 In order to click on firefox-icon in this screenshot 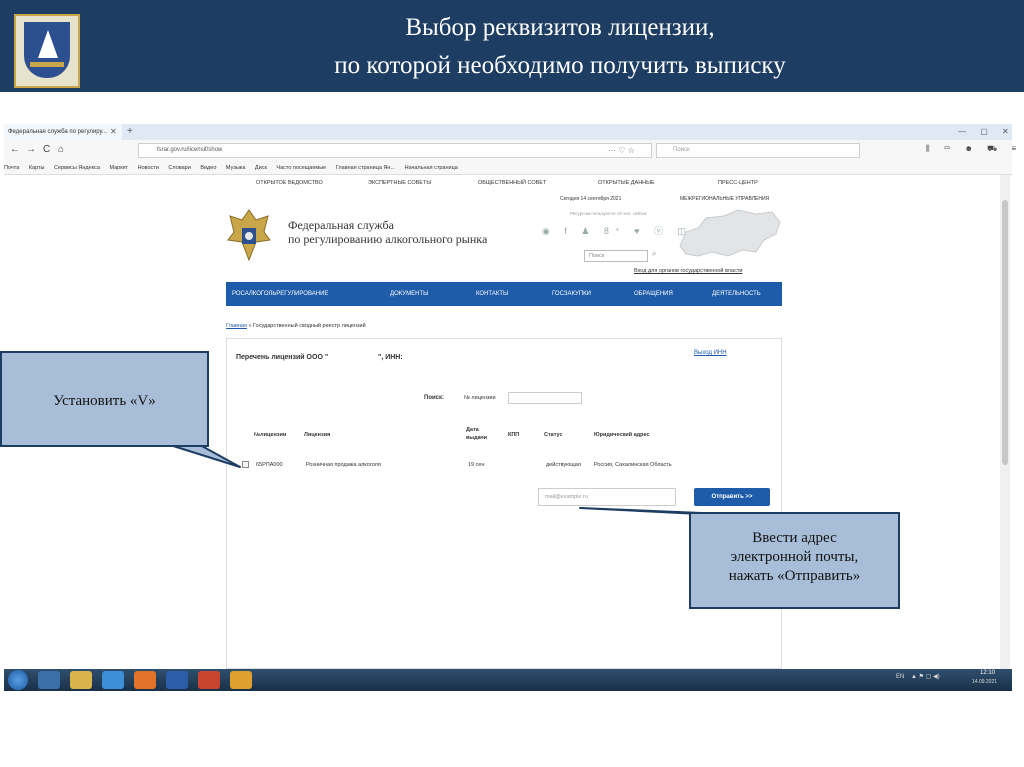, I will do `click(145, 680)`.